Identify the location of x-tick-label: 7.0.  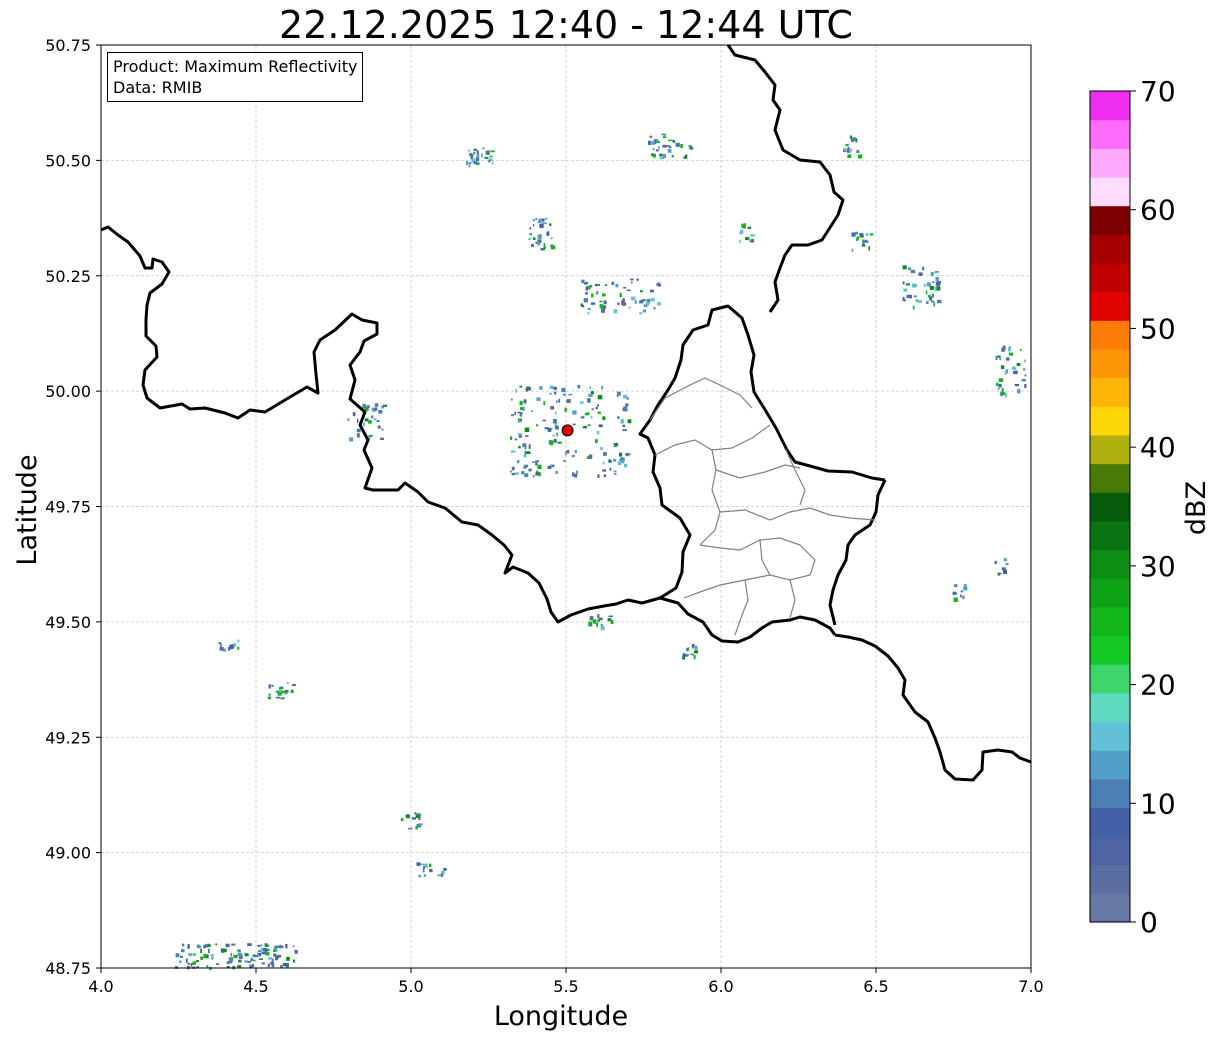
(1030, 986).